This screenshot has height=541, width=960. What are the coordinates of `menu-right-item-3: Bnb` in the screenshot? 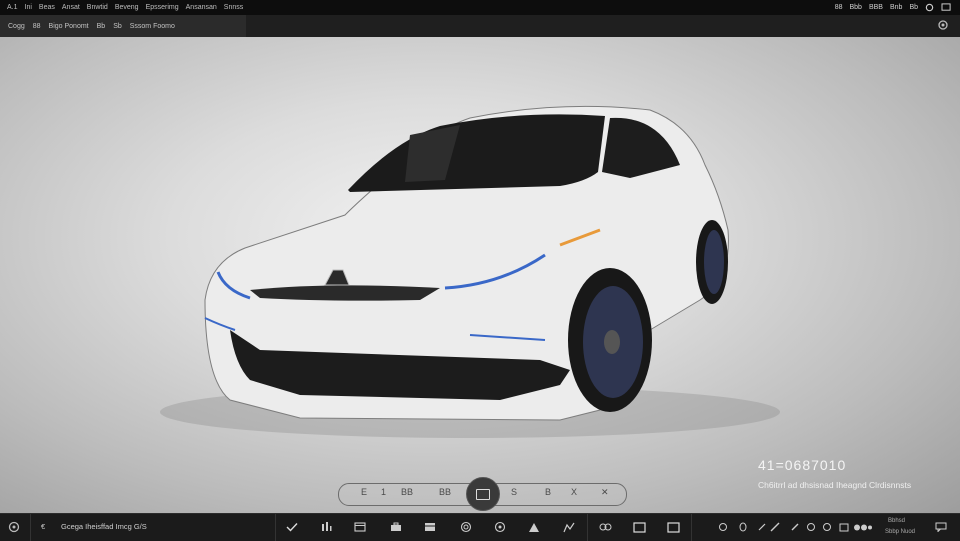 It's located at (896, 7).